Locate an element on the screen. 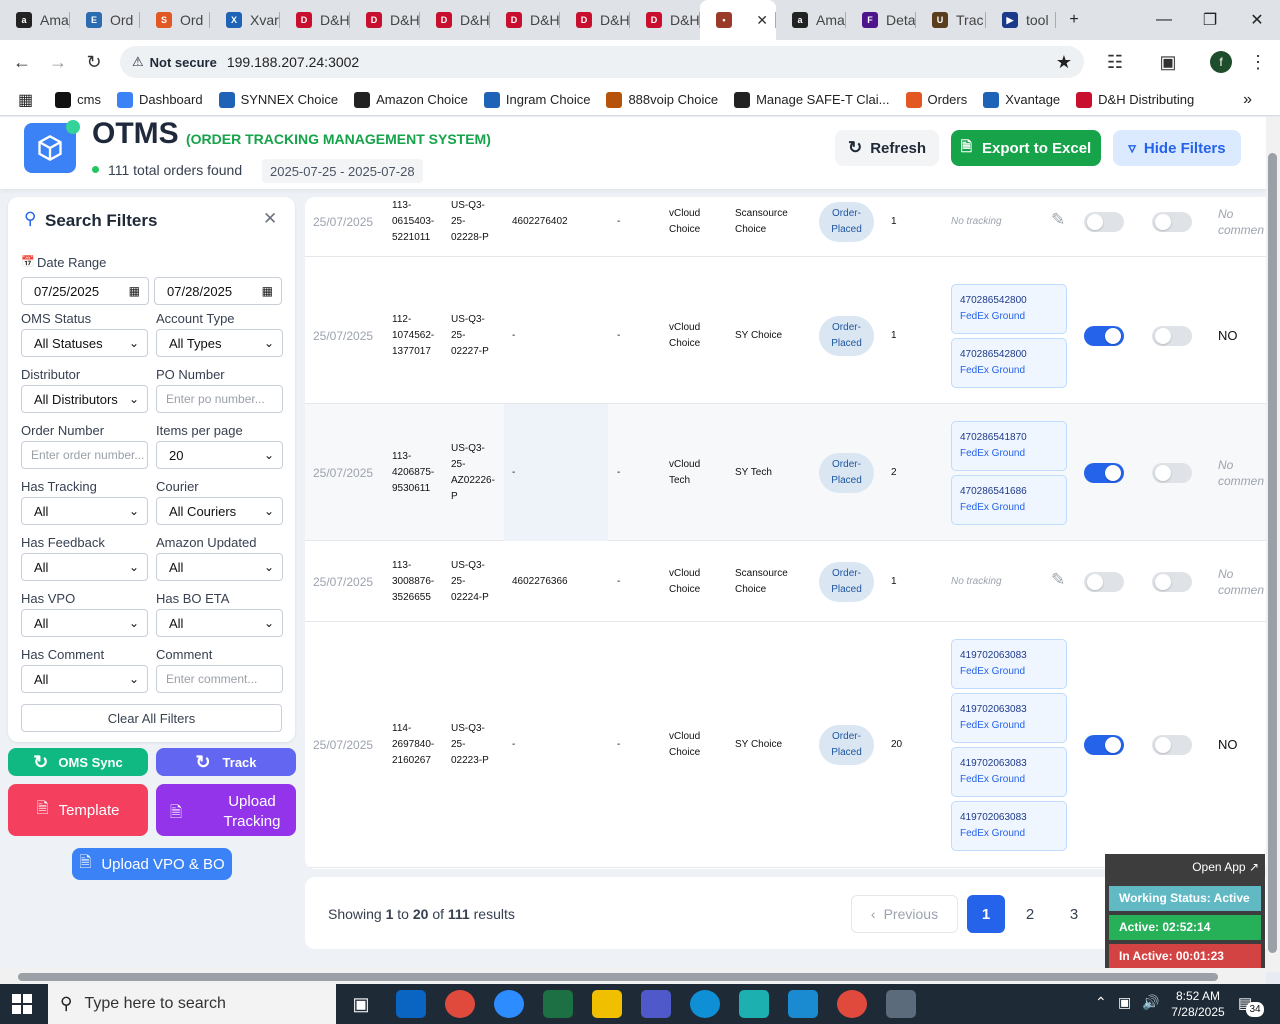 The image size is (1280, 1024). profile-avatar: f is located at coordinates (1221, 62).